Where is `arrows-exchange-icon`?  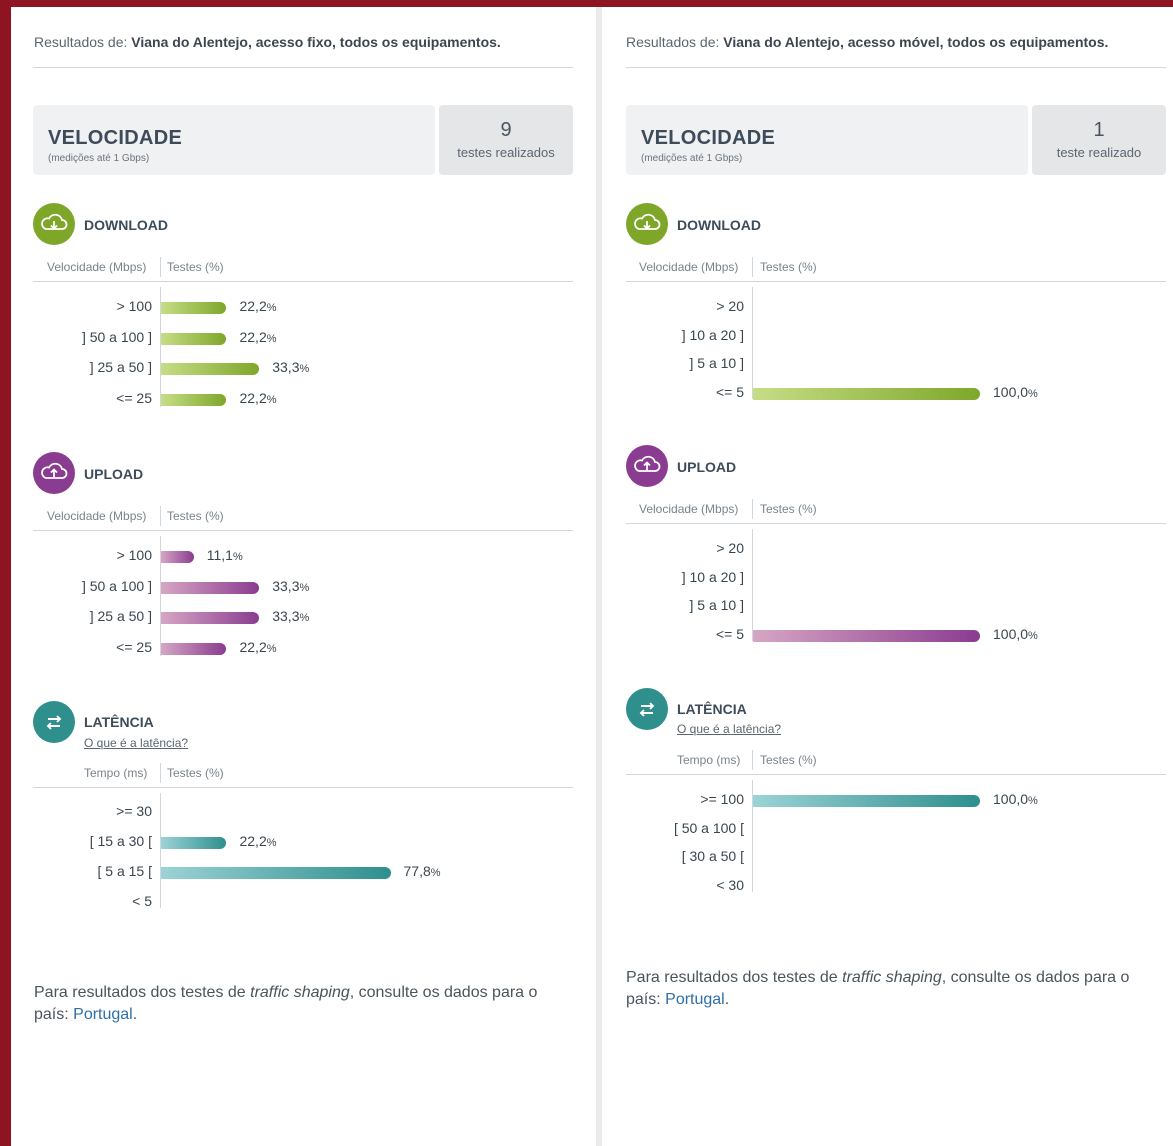
arrows-exchange-icon is located at coordinates (54, 722).